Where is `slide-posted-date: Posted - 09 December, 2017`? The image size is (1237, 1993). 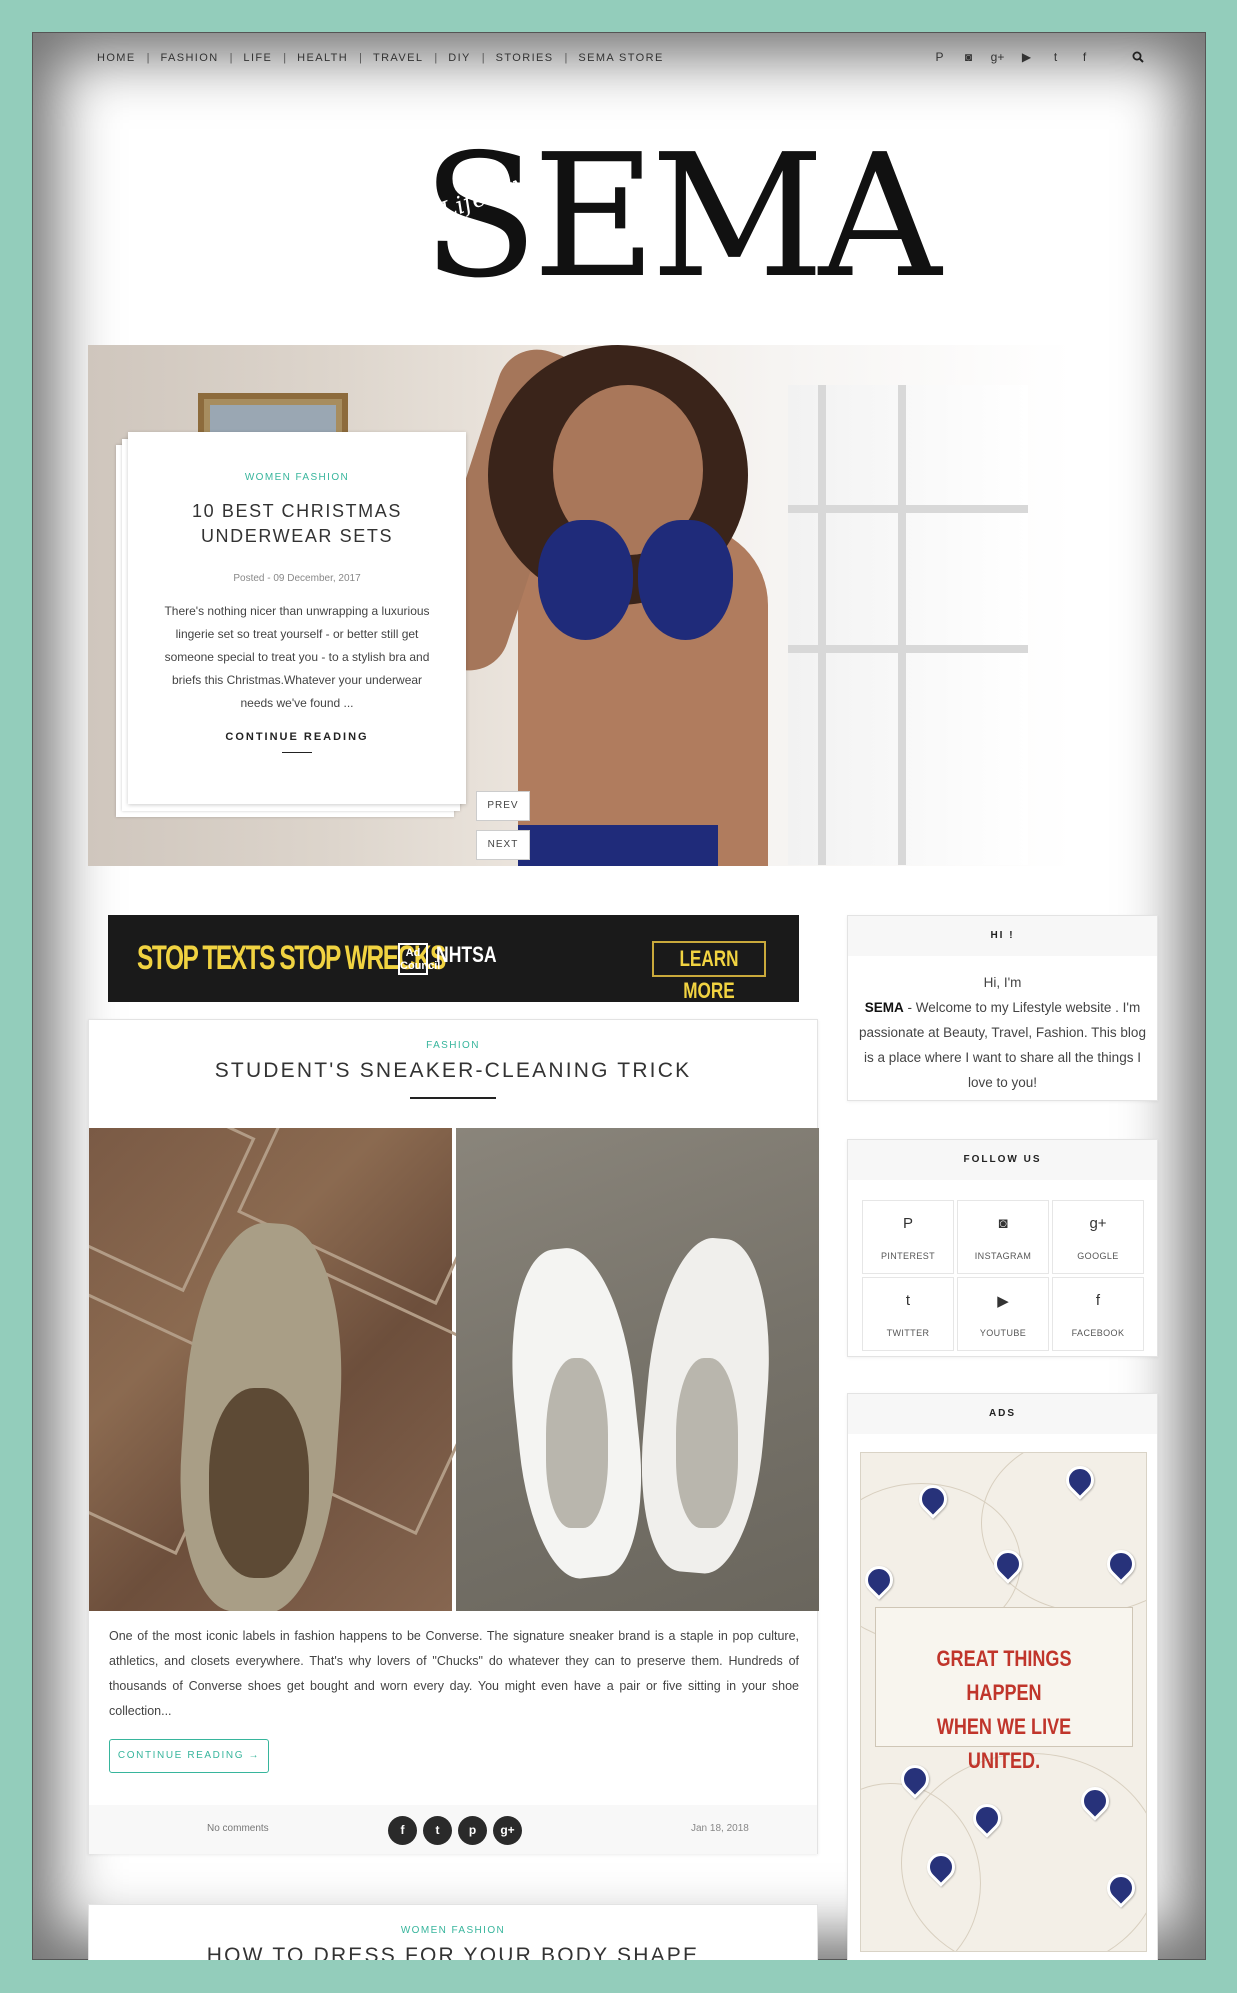
slide-posted-date: Posted - 09 December, 2017 is located at coordinates (297, 578).